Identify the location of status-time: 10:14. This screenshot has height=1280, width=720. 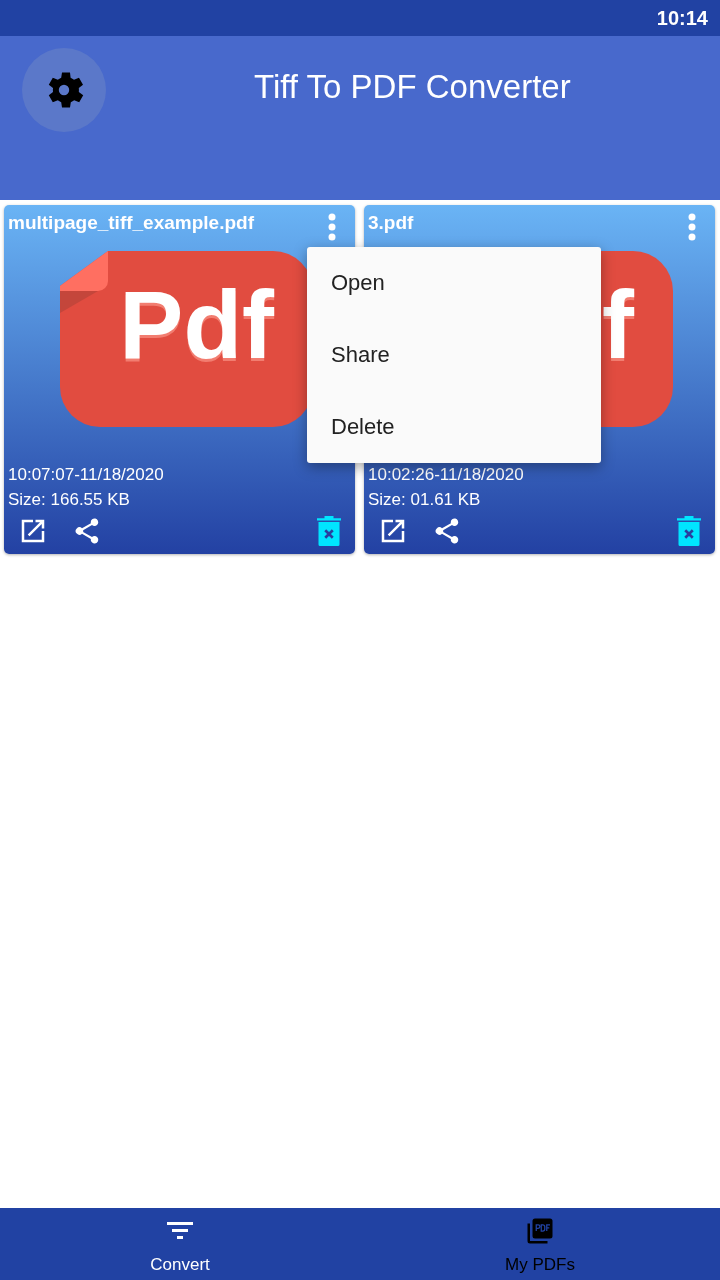
(682, 18).